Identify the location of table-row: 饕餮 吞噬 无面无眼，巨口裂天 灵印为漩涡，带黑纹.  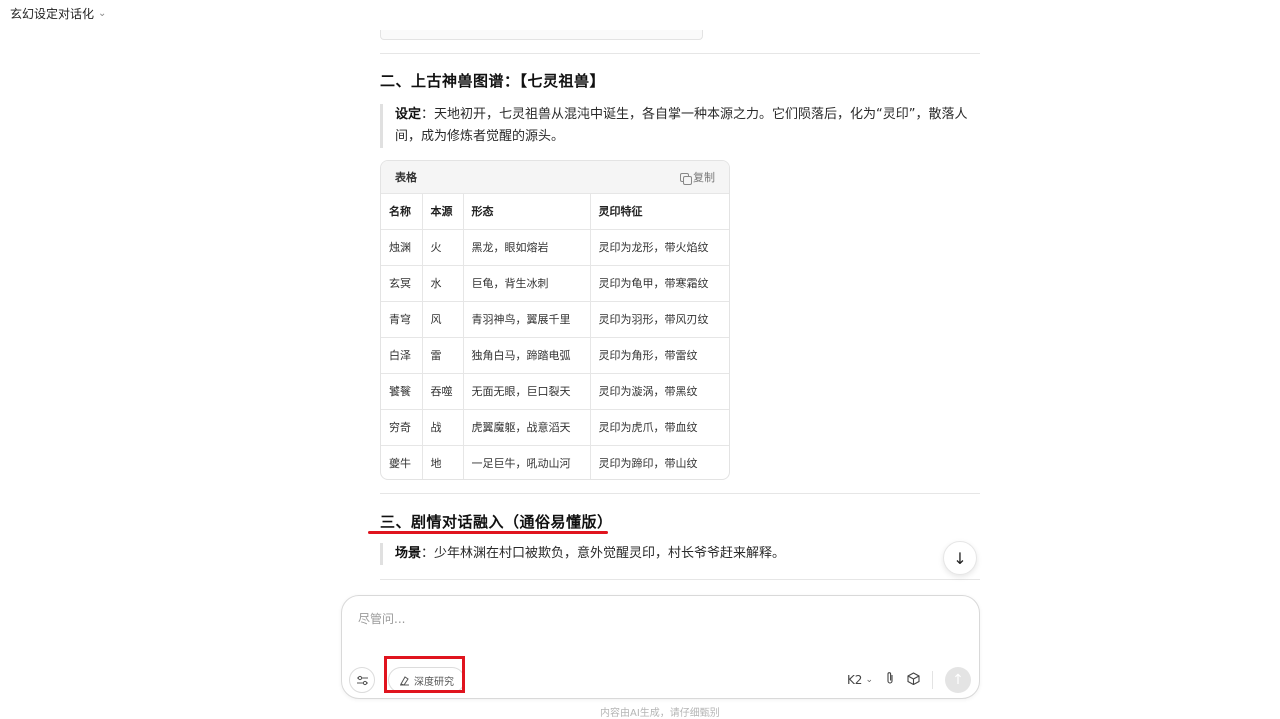
(555, 391).